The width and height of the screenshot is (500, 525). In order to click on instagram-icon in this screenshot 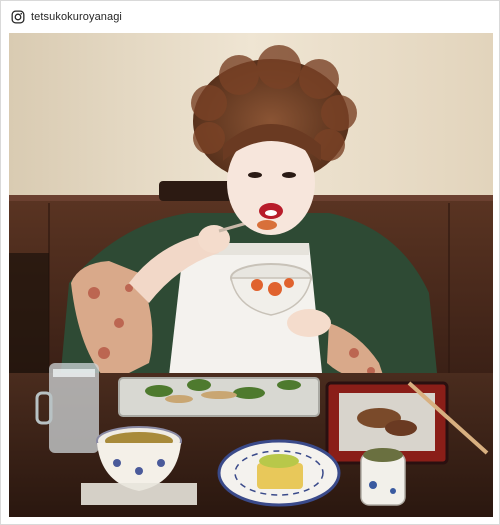, I will do `click(18, 17)`.